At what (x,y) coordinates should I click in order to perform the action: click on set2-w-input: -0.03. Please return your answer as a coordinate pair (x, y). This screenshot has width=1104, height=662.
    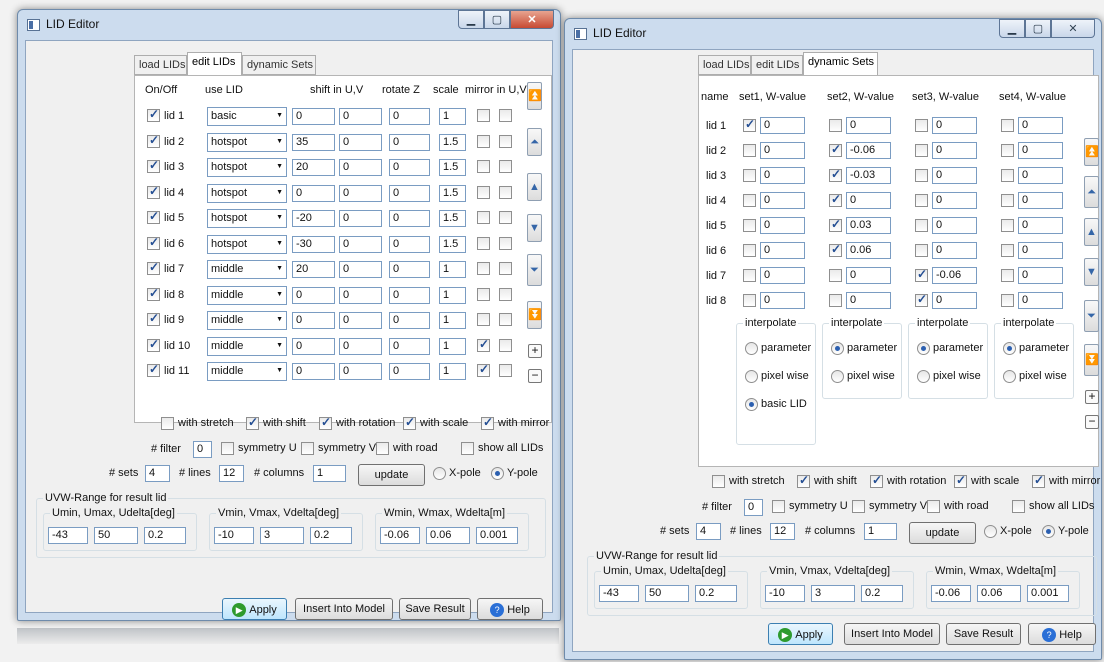
    Looking at the image, I should click on (868, 175).